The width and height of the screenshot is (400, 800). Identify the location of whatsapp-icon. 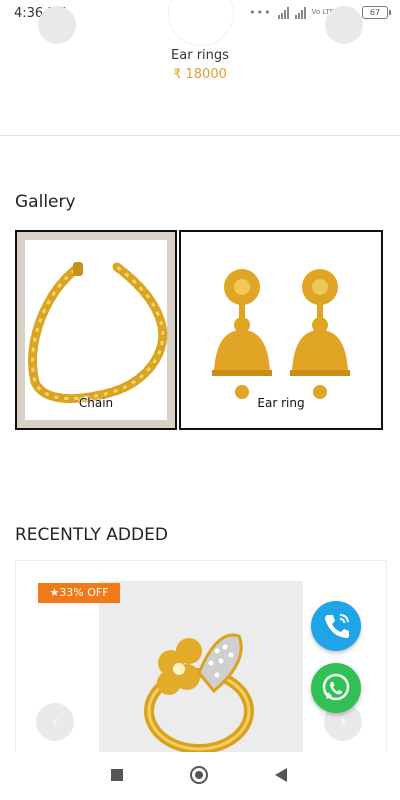
(336, 687).